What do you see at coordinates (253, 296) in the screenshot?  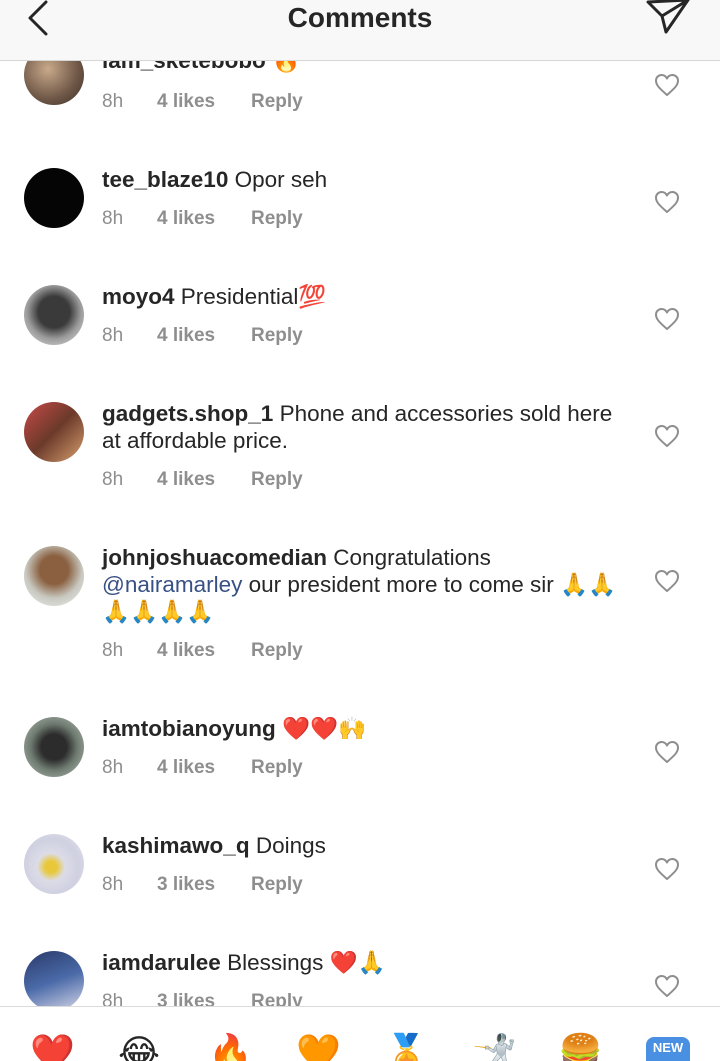 I see `comment-text: Presidential💯` at bounding box center [253, 296].